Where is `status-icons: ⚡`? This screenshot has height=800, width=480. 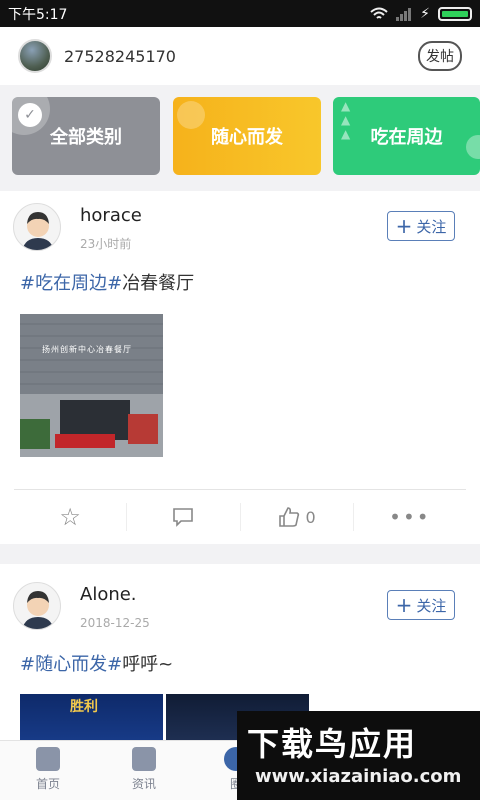 status-icons: ⚡ is located at coordinates (421, 14).